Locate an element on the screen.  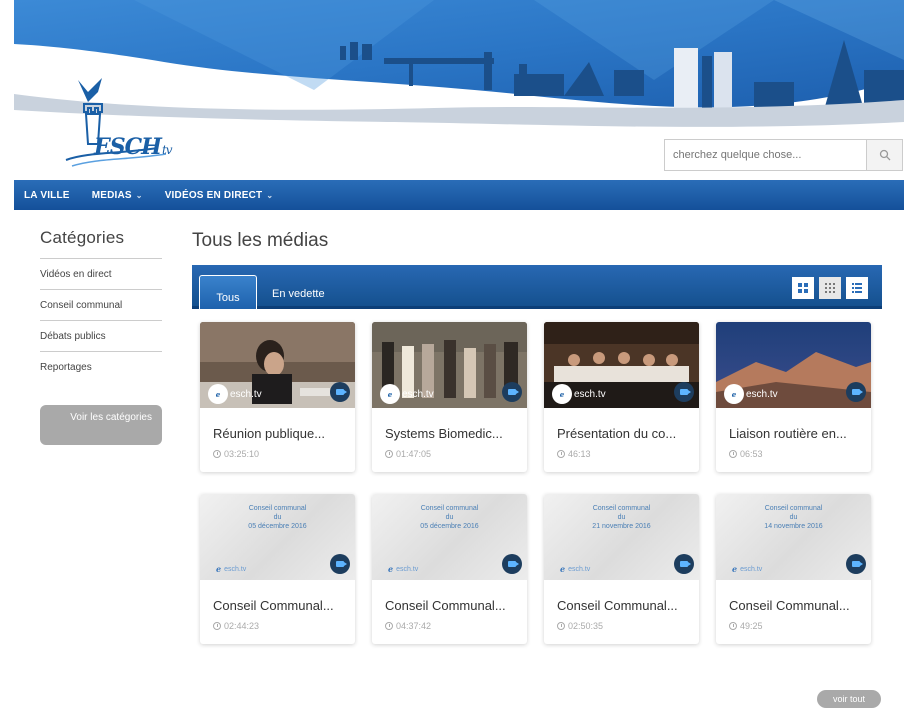
media-card: e esch.tv Liaison routière en... 06:53 is located at coordinates (793, 397).